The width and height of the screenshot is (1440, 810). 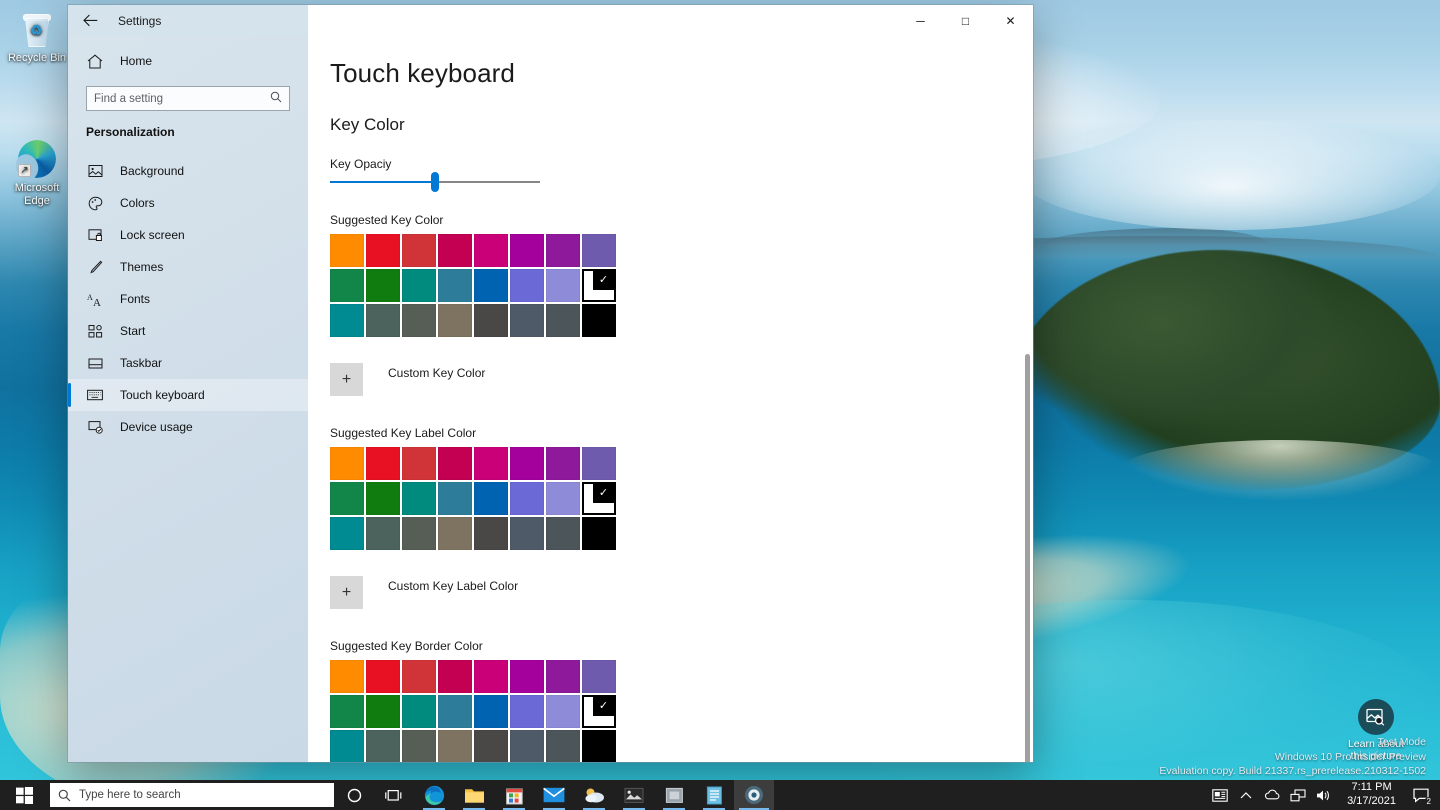 What do you see at coordinates (965, 20) in the screenshot?
I see `maximize-button: □` at bounding box center [965, 20].